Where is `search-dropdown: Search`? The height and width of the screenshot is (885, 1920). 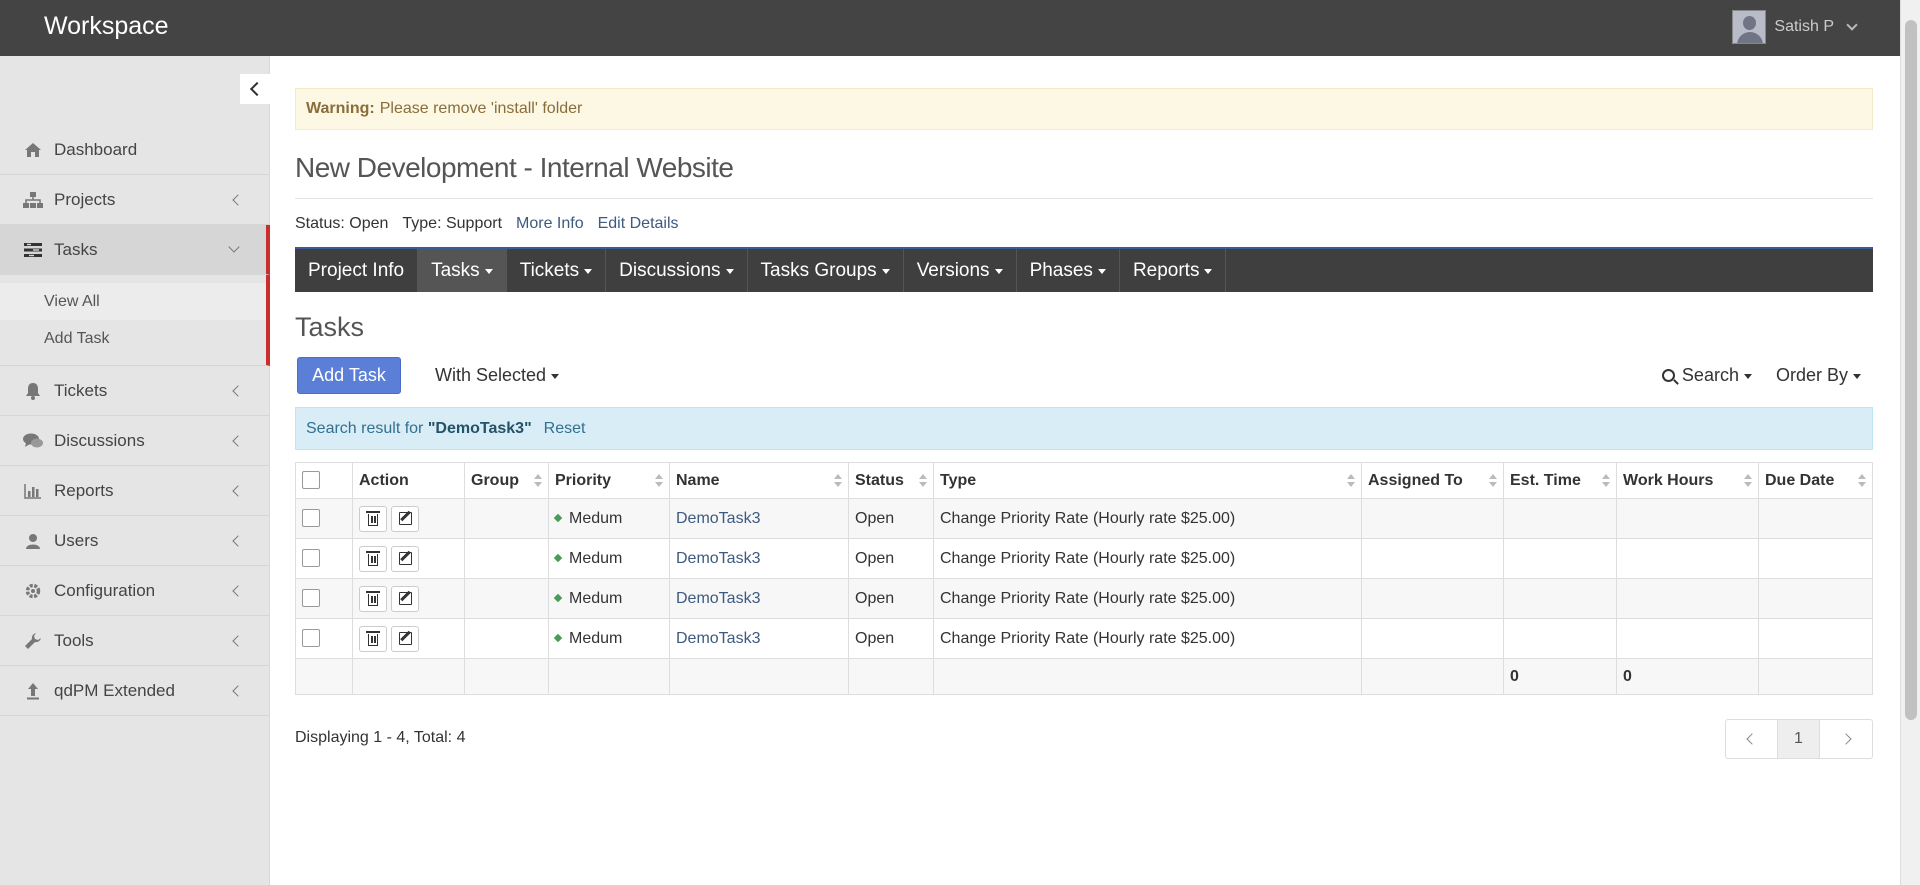
search-dropdown: Search is located at coordinates (1706, 375).